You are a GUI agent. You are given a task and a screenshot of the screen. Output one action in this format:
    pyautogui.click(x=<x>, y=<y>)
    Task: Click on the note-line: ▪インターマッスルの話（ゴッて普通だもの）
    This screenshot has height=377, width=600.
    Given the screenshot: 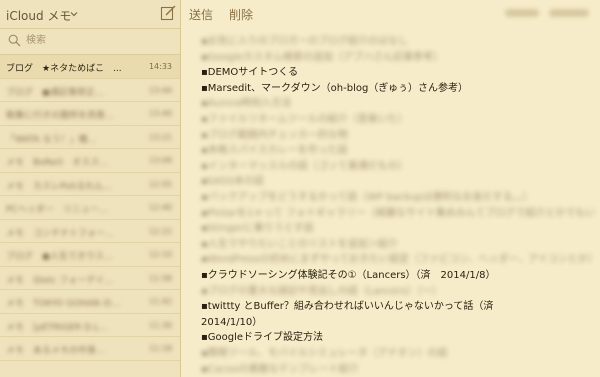 What is the action you would take?
    pyautogui.click(x=304, y=166)
    